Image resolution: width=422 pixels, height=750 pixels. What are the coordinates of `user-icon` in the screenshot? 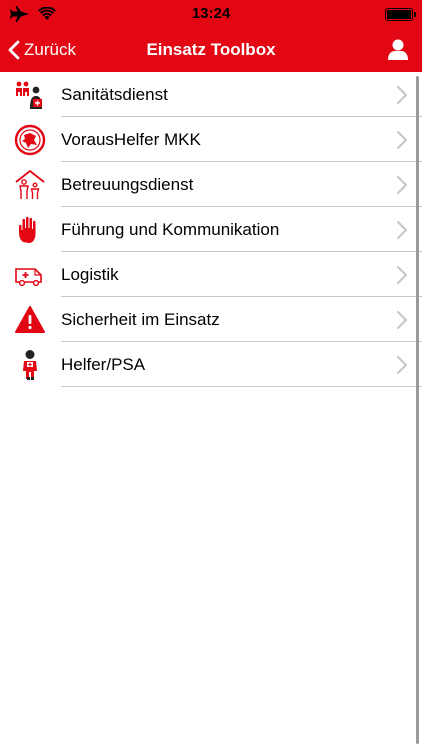 It's located at (398, 50).